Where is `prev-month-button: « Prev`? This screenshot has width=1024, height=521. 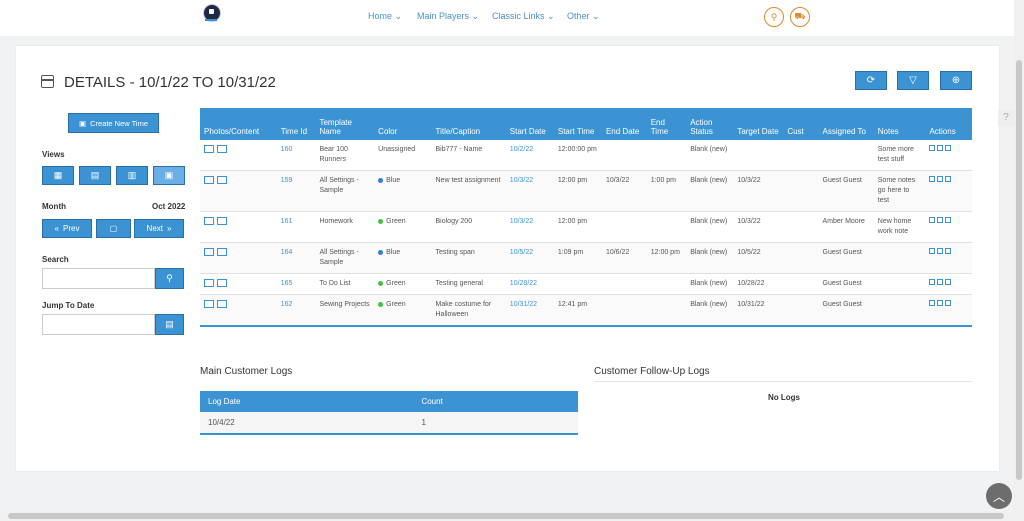
prev-month-button: « Prev is located at coordinates (67, 228).